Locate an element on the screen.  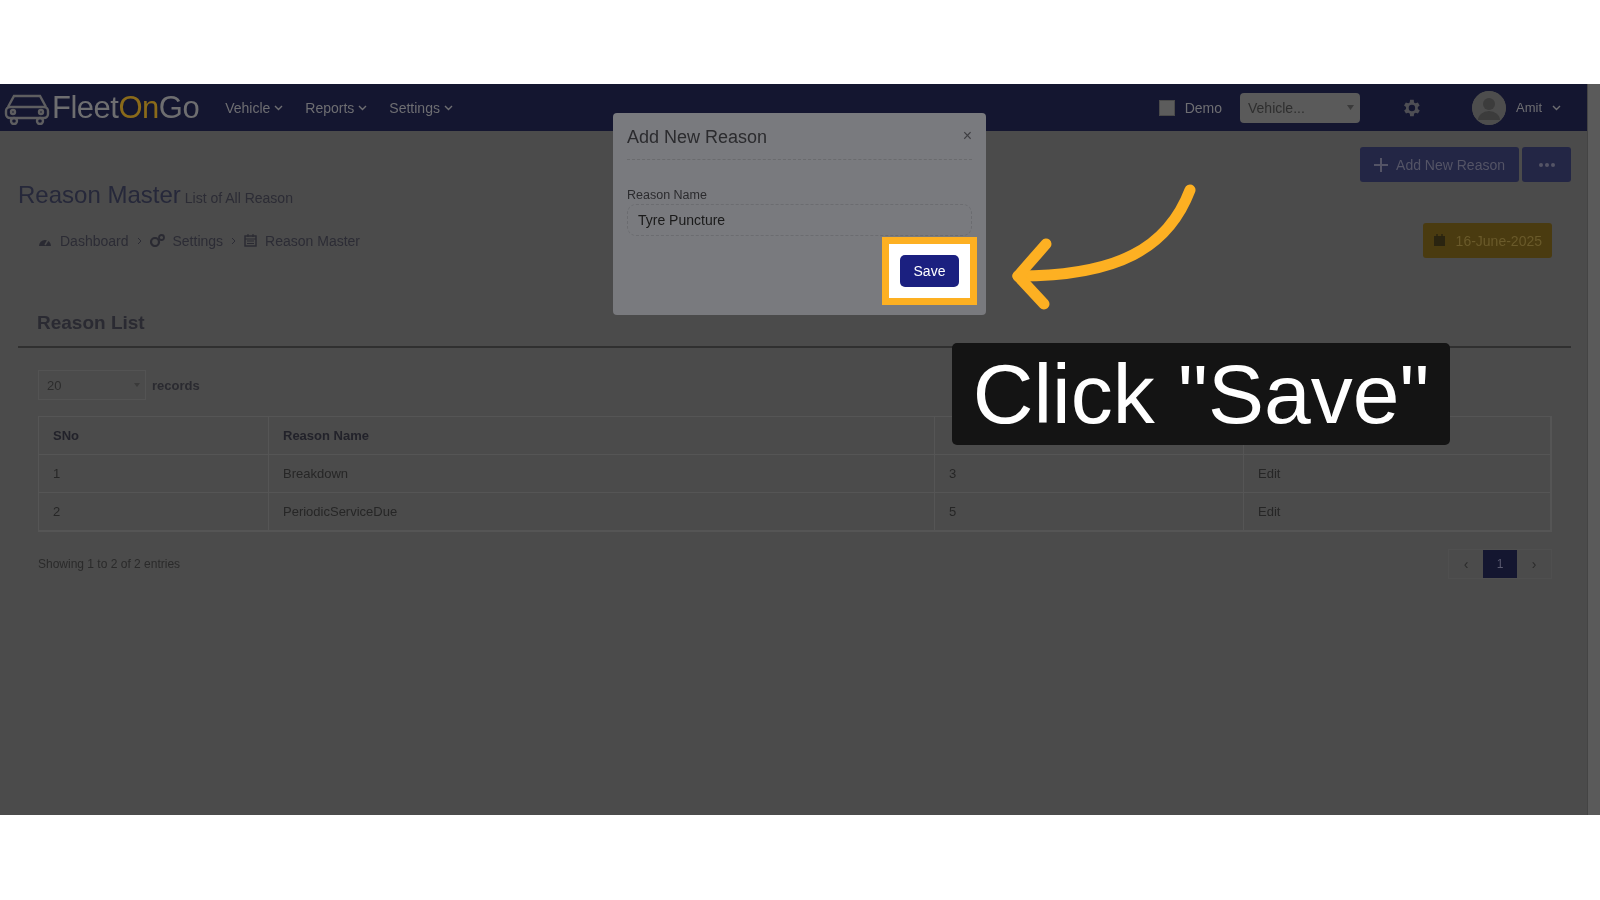
nav-menu-item: Reports is located at coordinates (336, 107).